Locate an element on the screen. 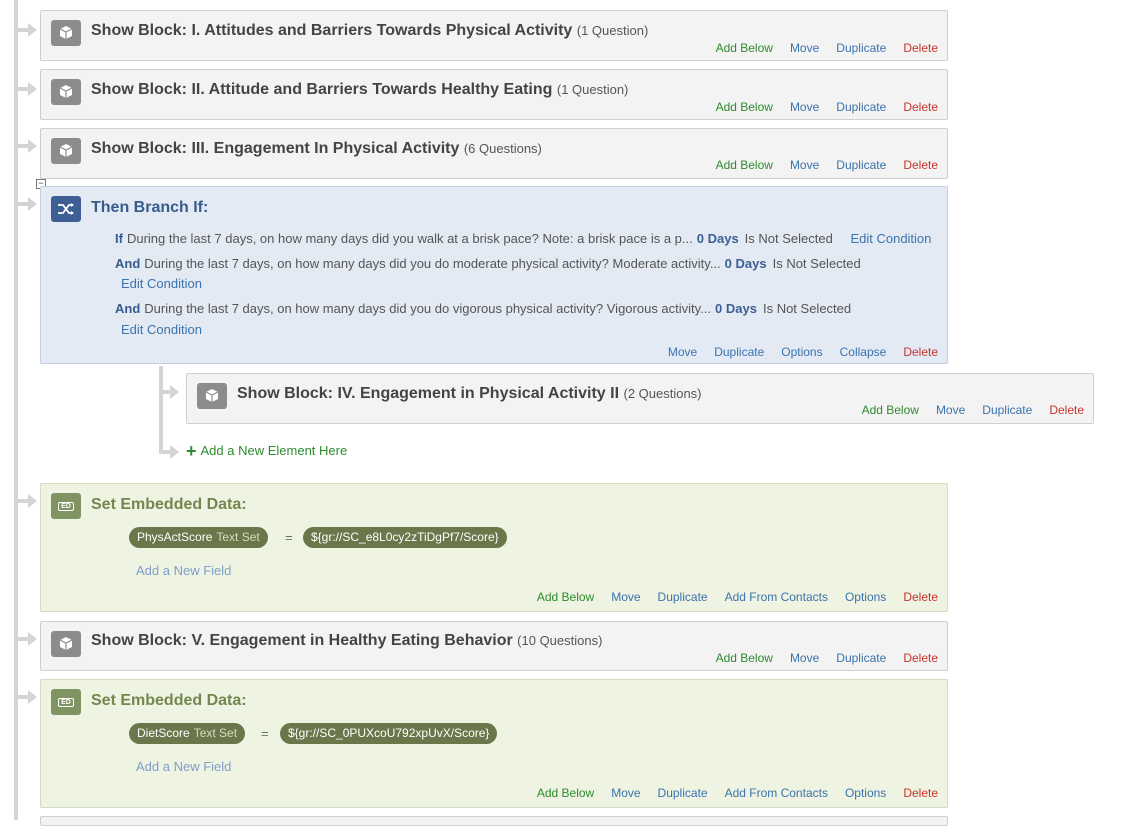  embedded-field-pill: DietScore Text Set is located at coordinates (187, 733).